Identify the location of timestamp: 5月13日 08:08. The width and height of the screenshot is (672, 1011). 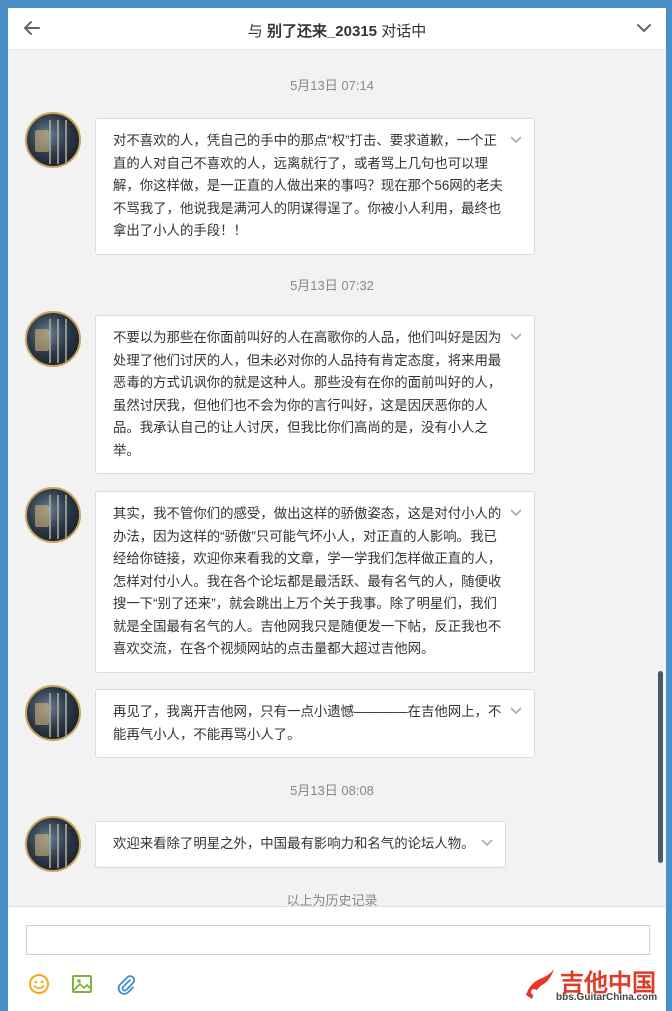
(332, 790).